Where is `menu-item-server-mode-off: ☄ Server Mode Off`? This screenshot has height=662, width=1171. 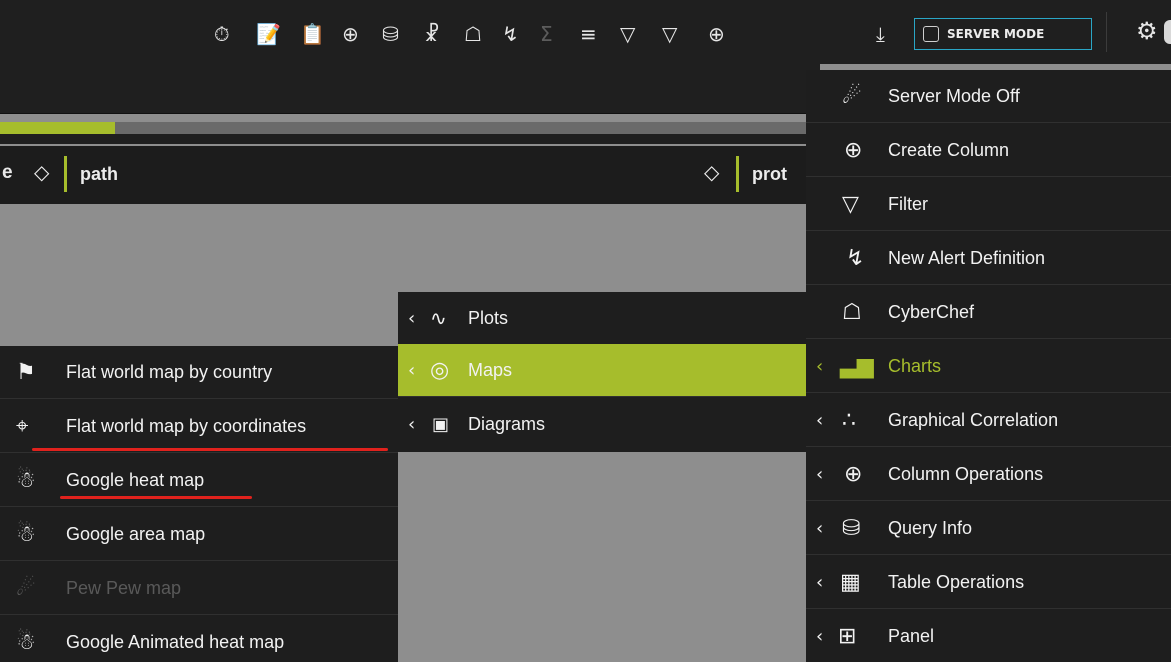
menu-item-server-mode-off: ☄ Server Mode Off is located at coordinates (988, 96).